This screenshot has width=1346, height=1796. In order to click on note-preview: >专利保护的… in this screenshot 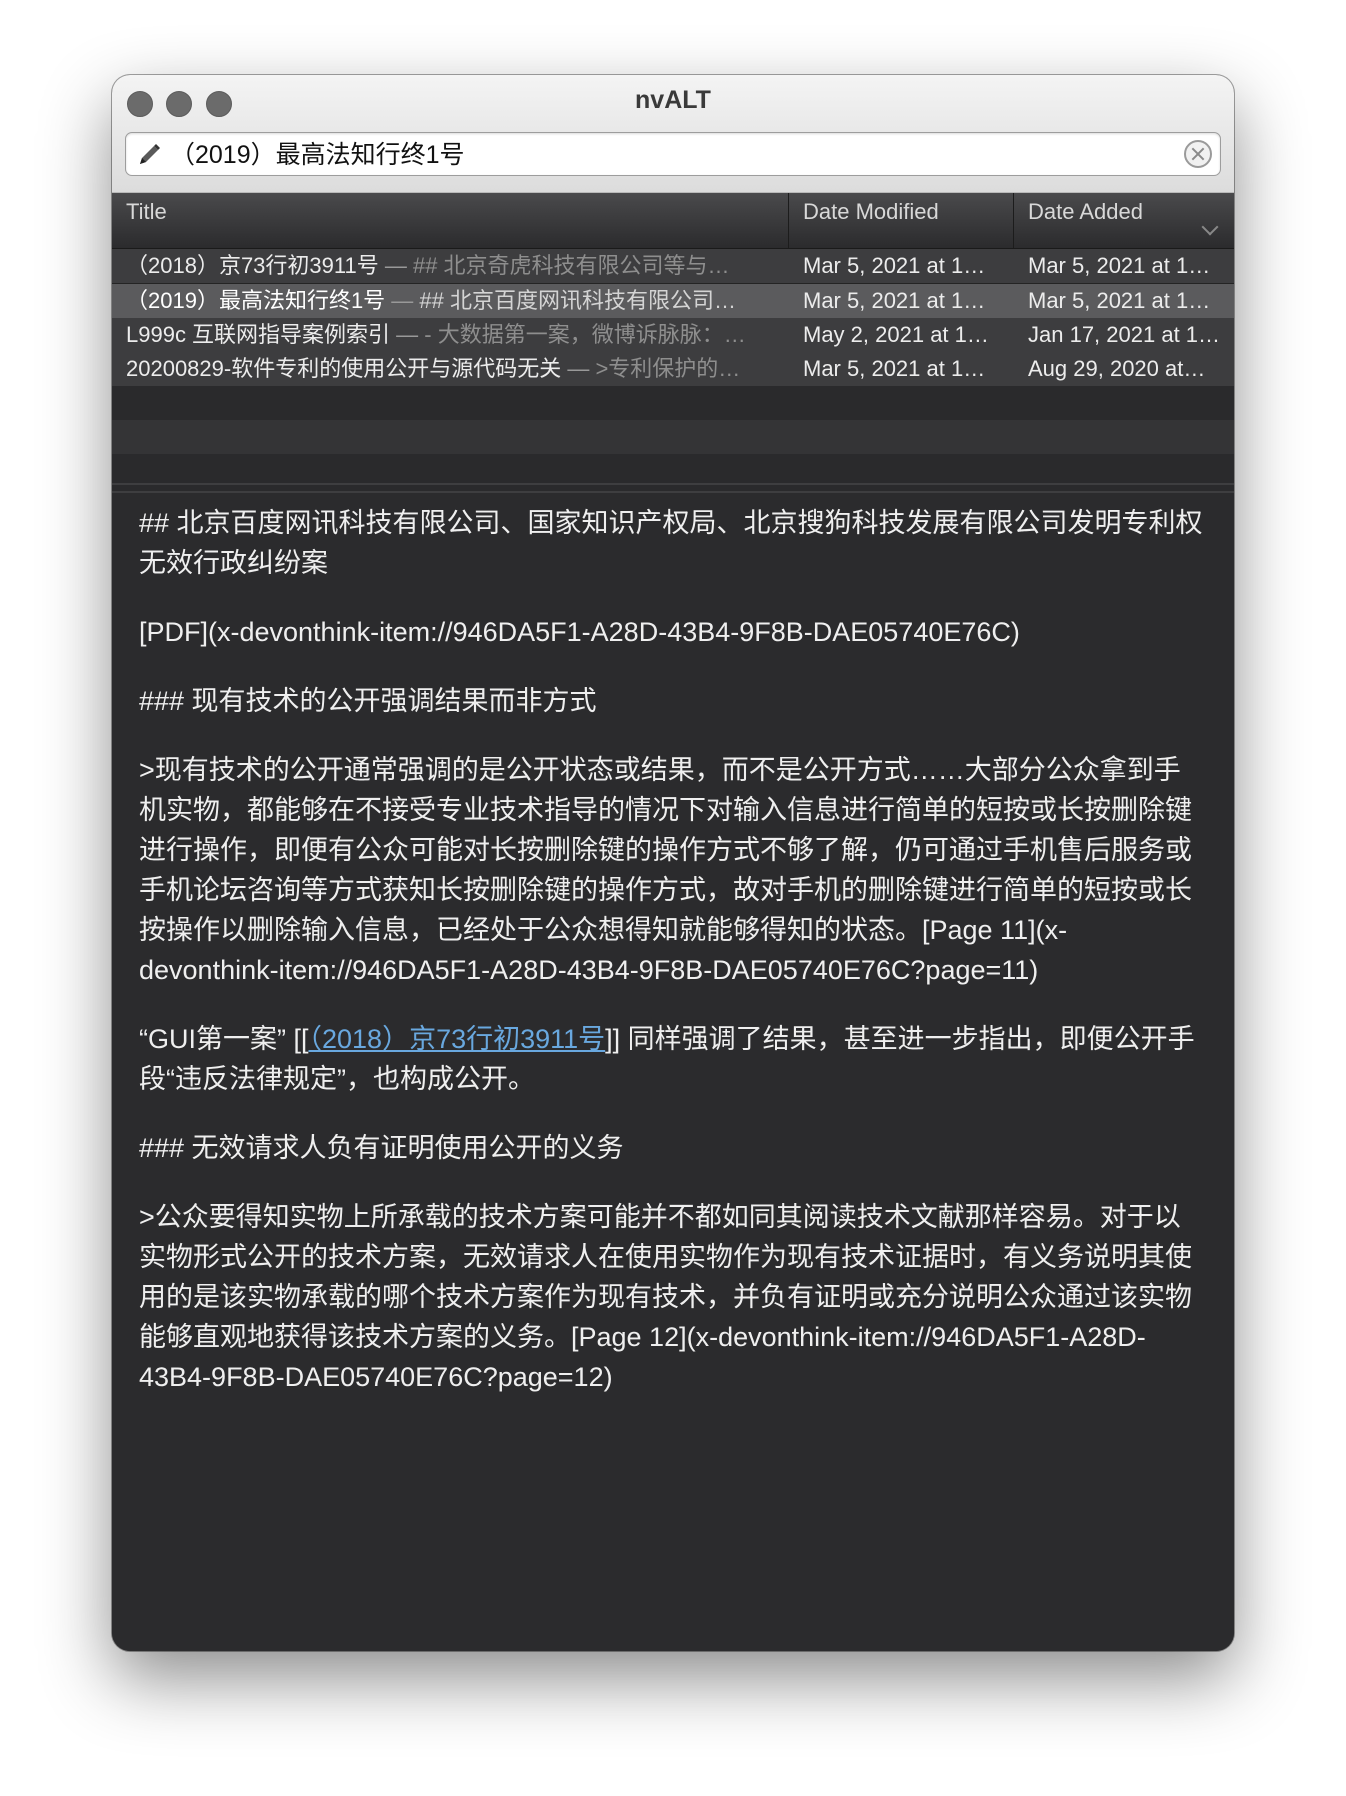, I will do `click(668, 368)`.